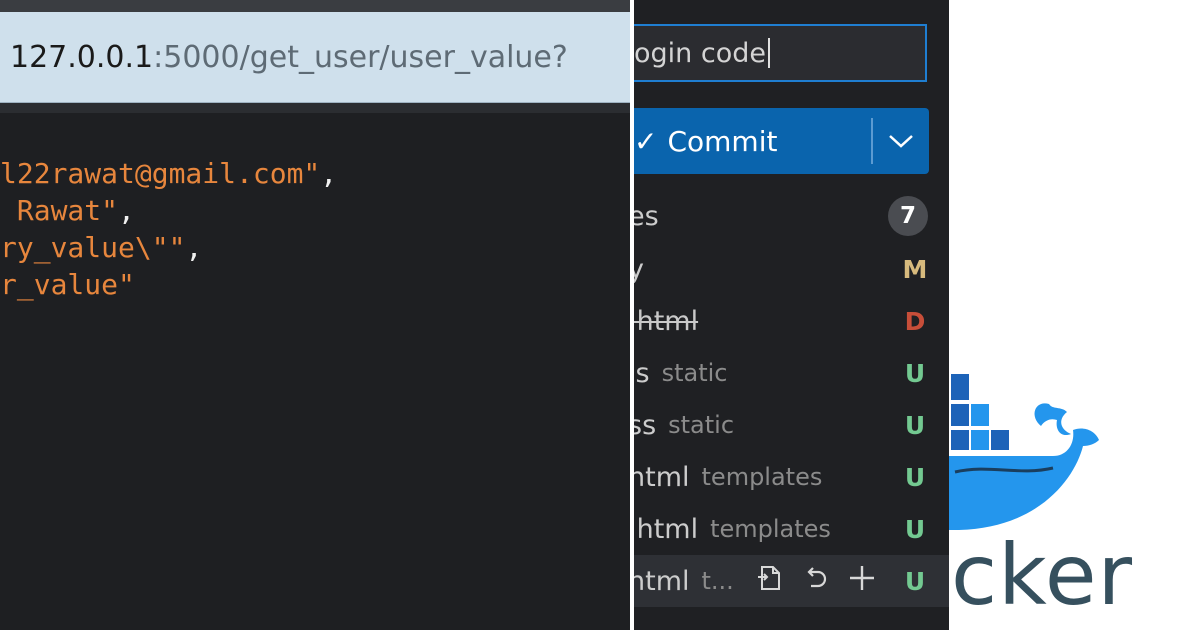 This screenshot has height=630, width=1200. I want to click on commit-button-label: Commit, so click(722, 141).